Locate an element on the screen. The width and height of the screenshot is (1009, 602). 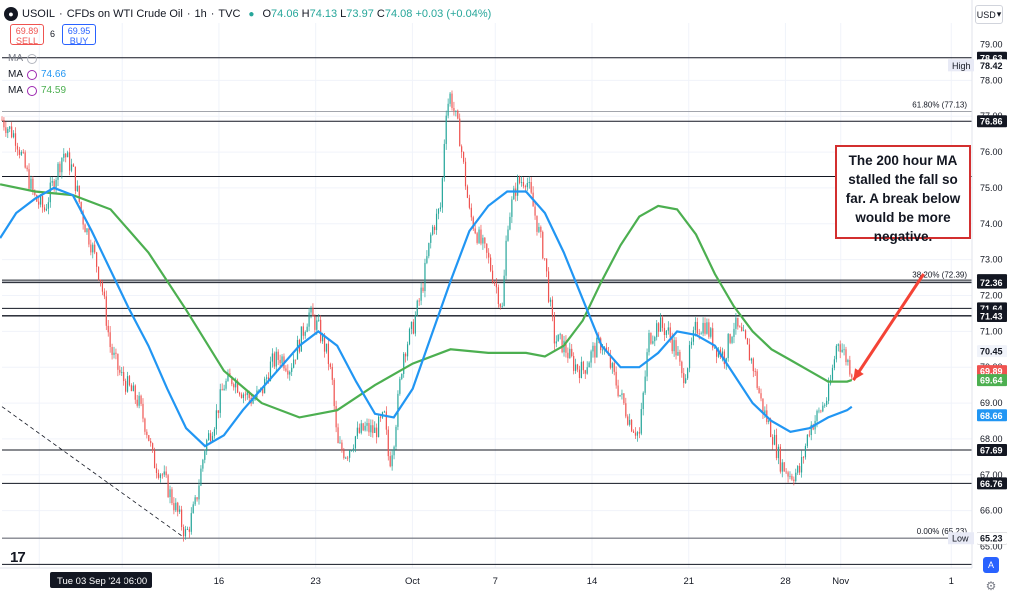
indicator-value: 74.66 is located at coordinates (54, 74).